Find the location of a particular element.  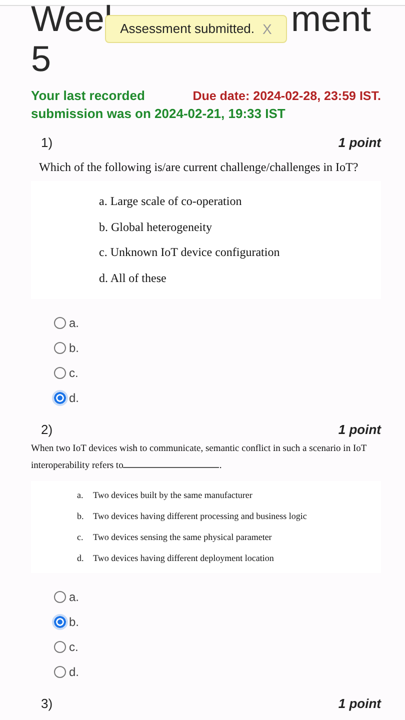

option-text: b. Global heterogeneity is located at coordinates (156, 227).